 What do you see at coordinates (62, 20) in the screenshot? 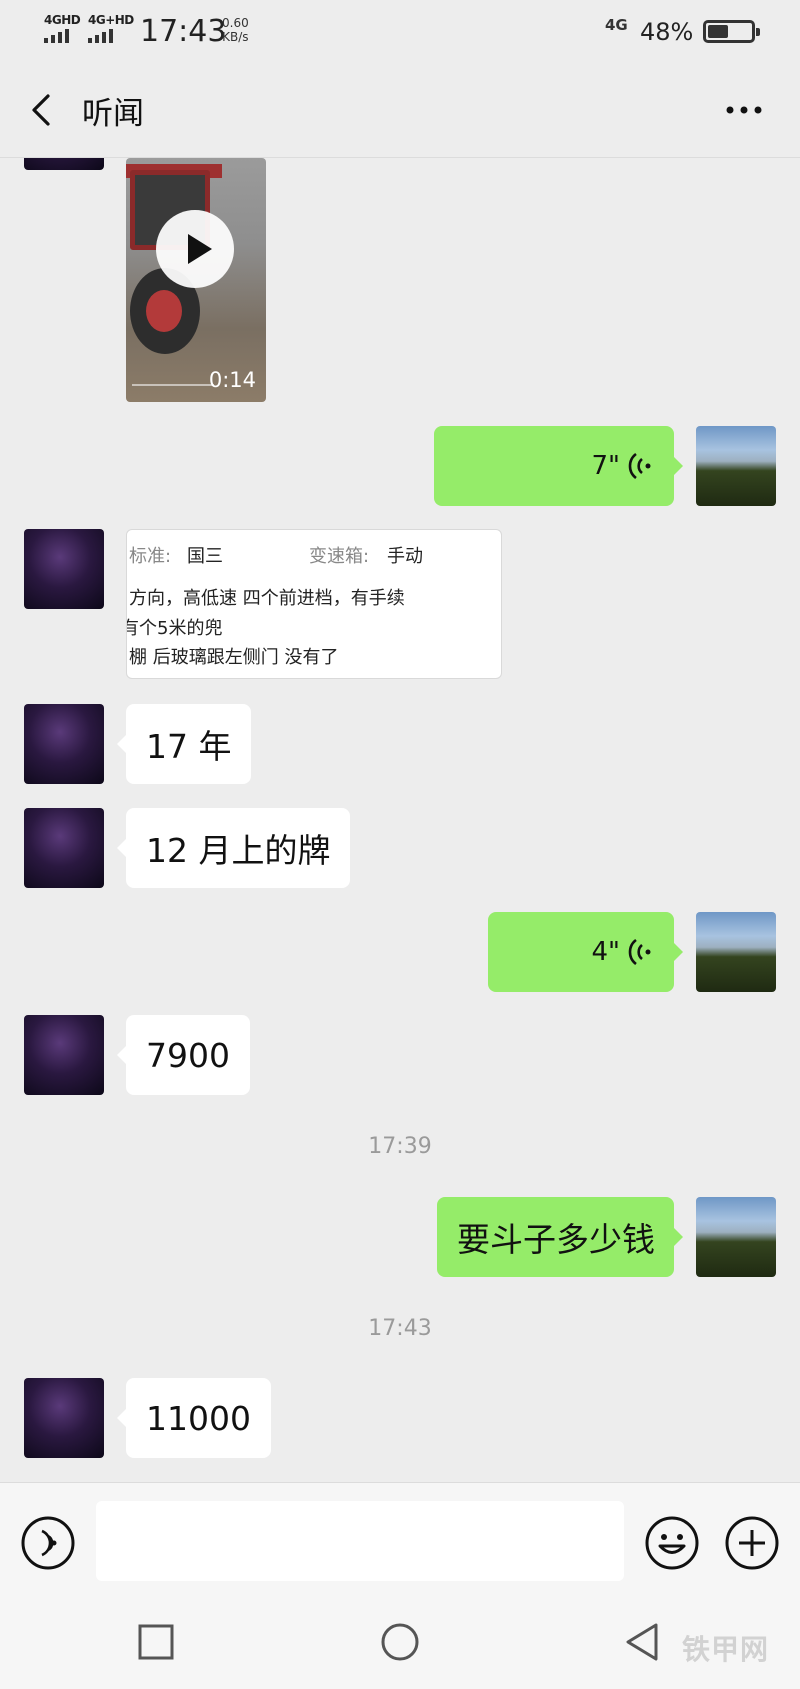
I see `network-type-1: 4GHD` at bounding box center [62, 20].